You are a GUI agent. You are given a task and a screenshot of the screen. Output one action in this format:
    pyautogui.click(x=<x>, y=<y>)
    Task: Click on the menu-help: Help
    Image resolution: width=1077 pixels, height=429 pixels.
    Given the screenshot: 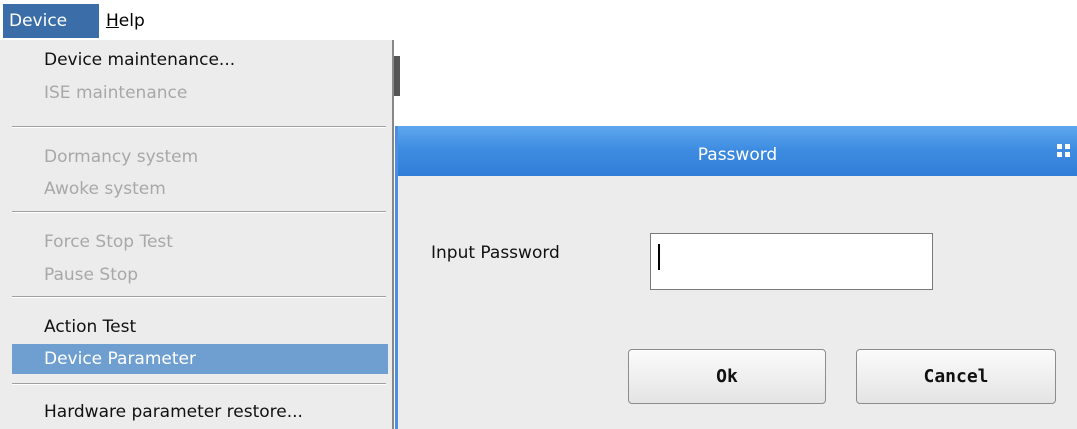 What is the action you would take?
    pyautogui.click(x=125, y=21)
    